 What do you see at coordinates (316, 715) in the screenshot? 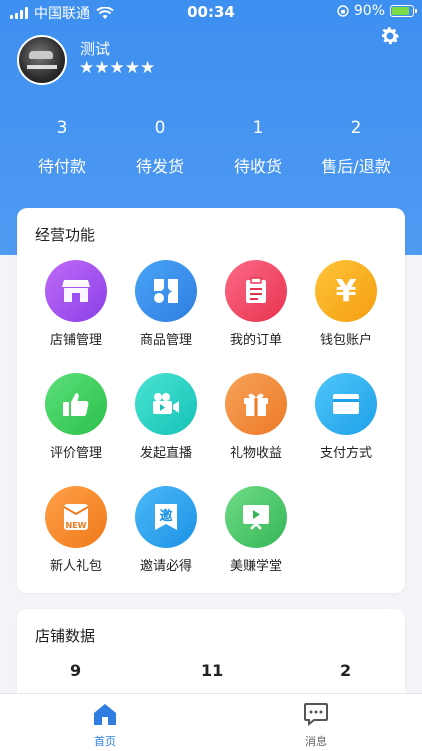
I see `message-icon` at bounding box center [316, 715].